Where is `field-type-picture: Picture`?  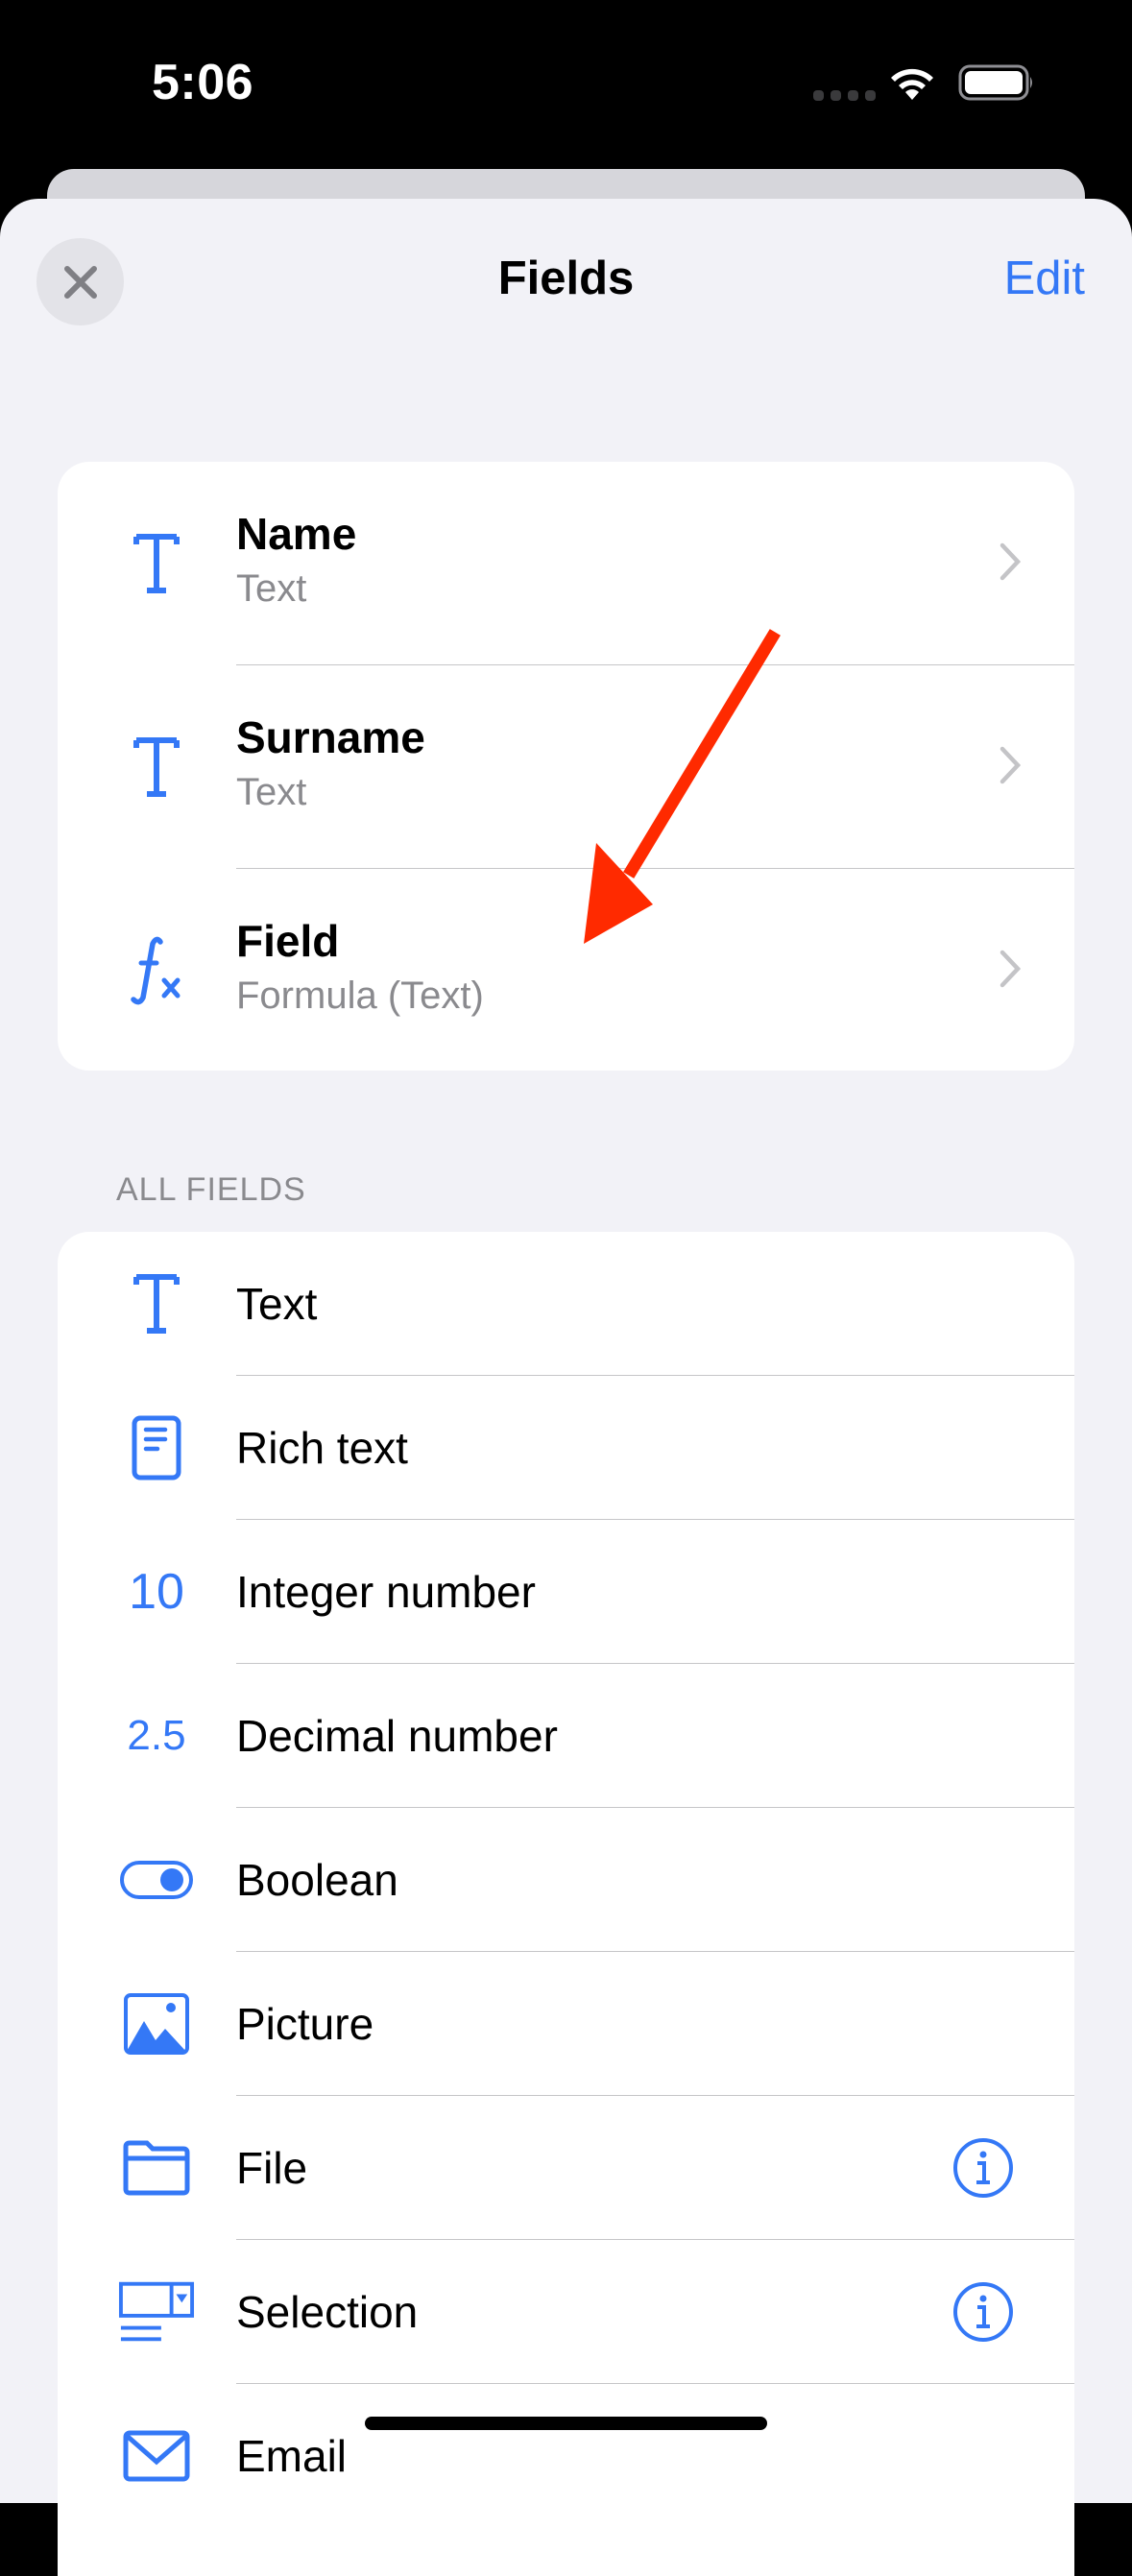 field-type-picture: Picture is located at coordinates (566, 2024).